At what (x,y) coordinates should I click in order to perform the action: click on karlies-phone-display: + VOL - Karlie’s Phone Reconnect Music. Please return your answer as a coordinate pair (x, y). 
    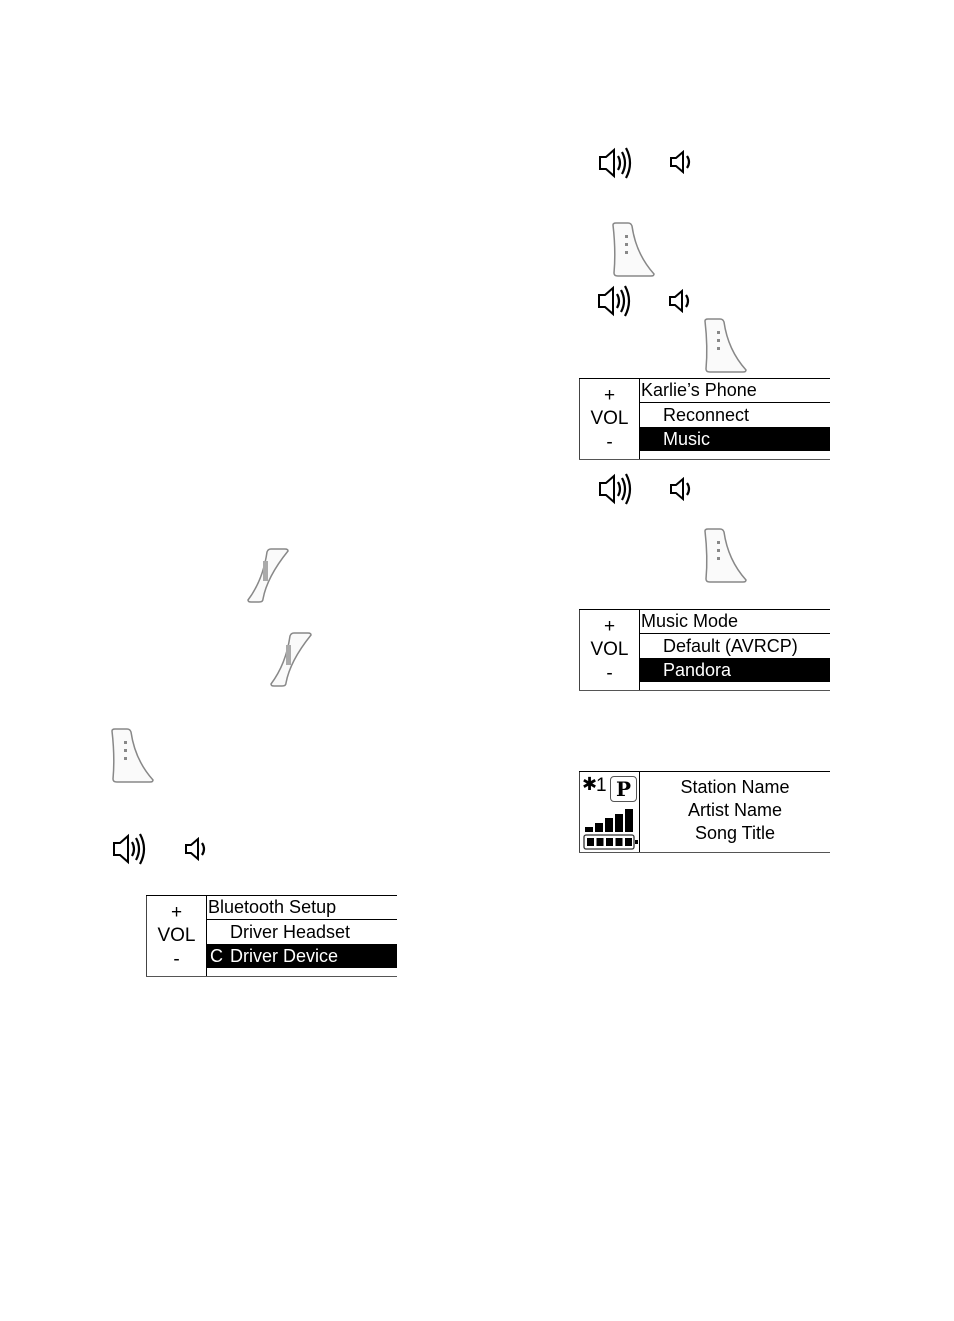
    Looking at the image, I should click on (704, 419).